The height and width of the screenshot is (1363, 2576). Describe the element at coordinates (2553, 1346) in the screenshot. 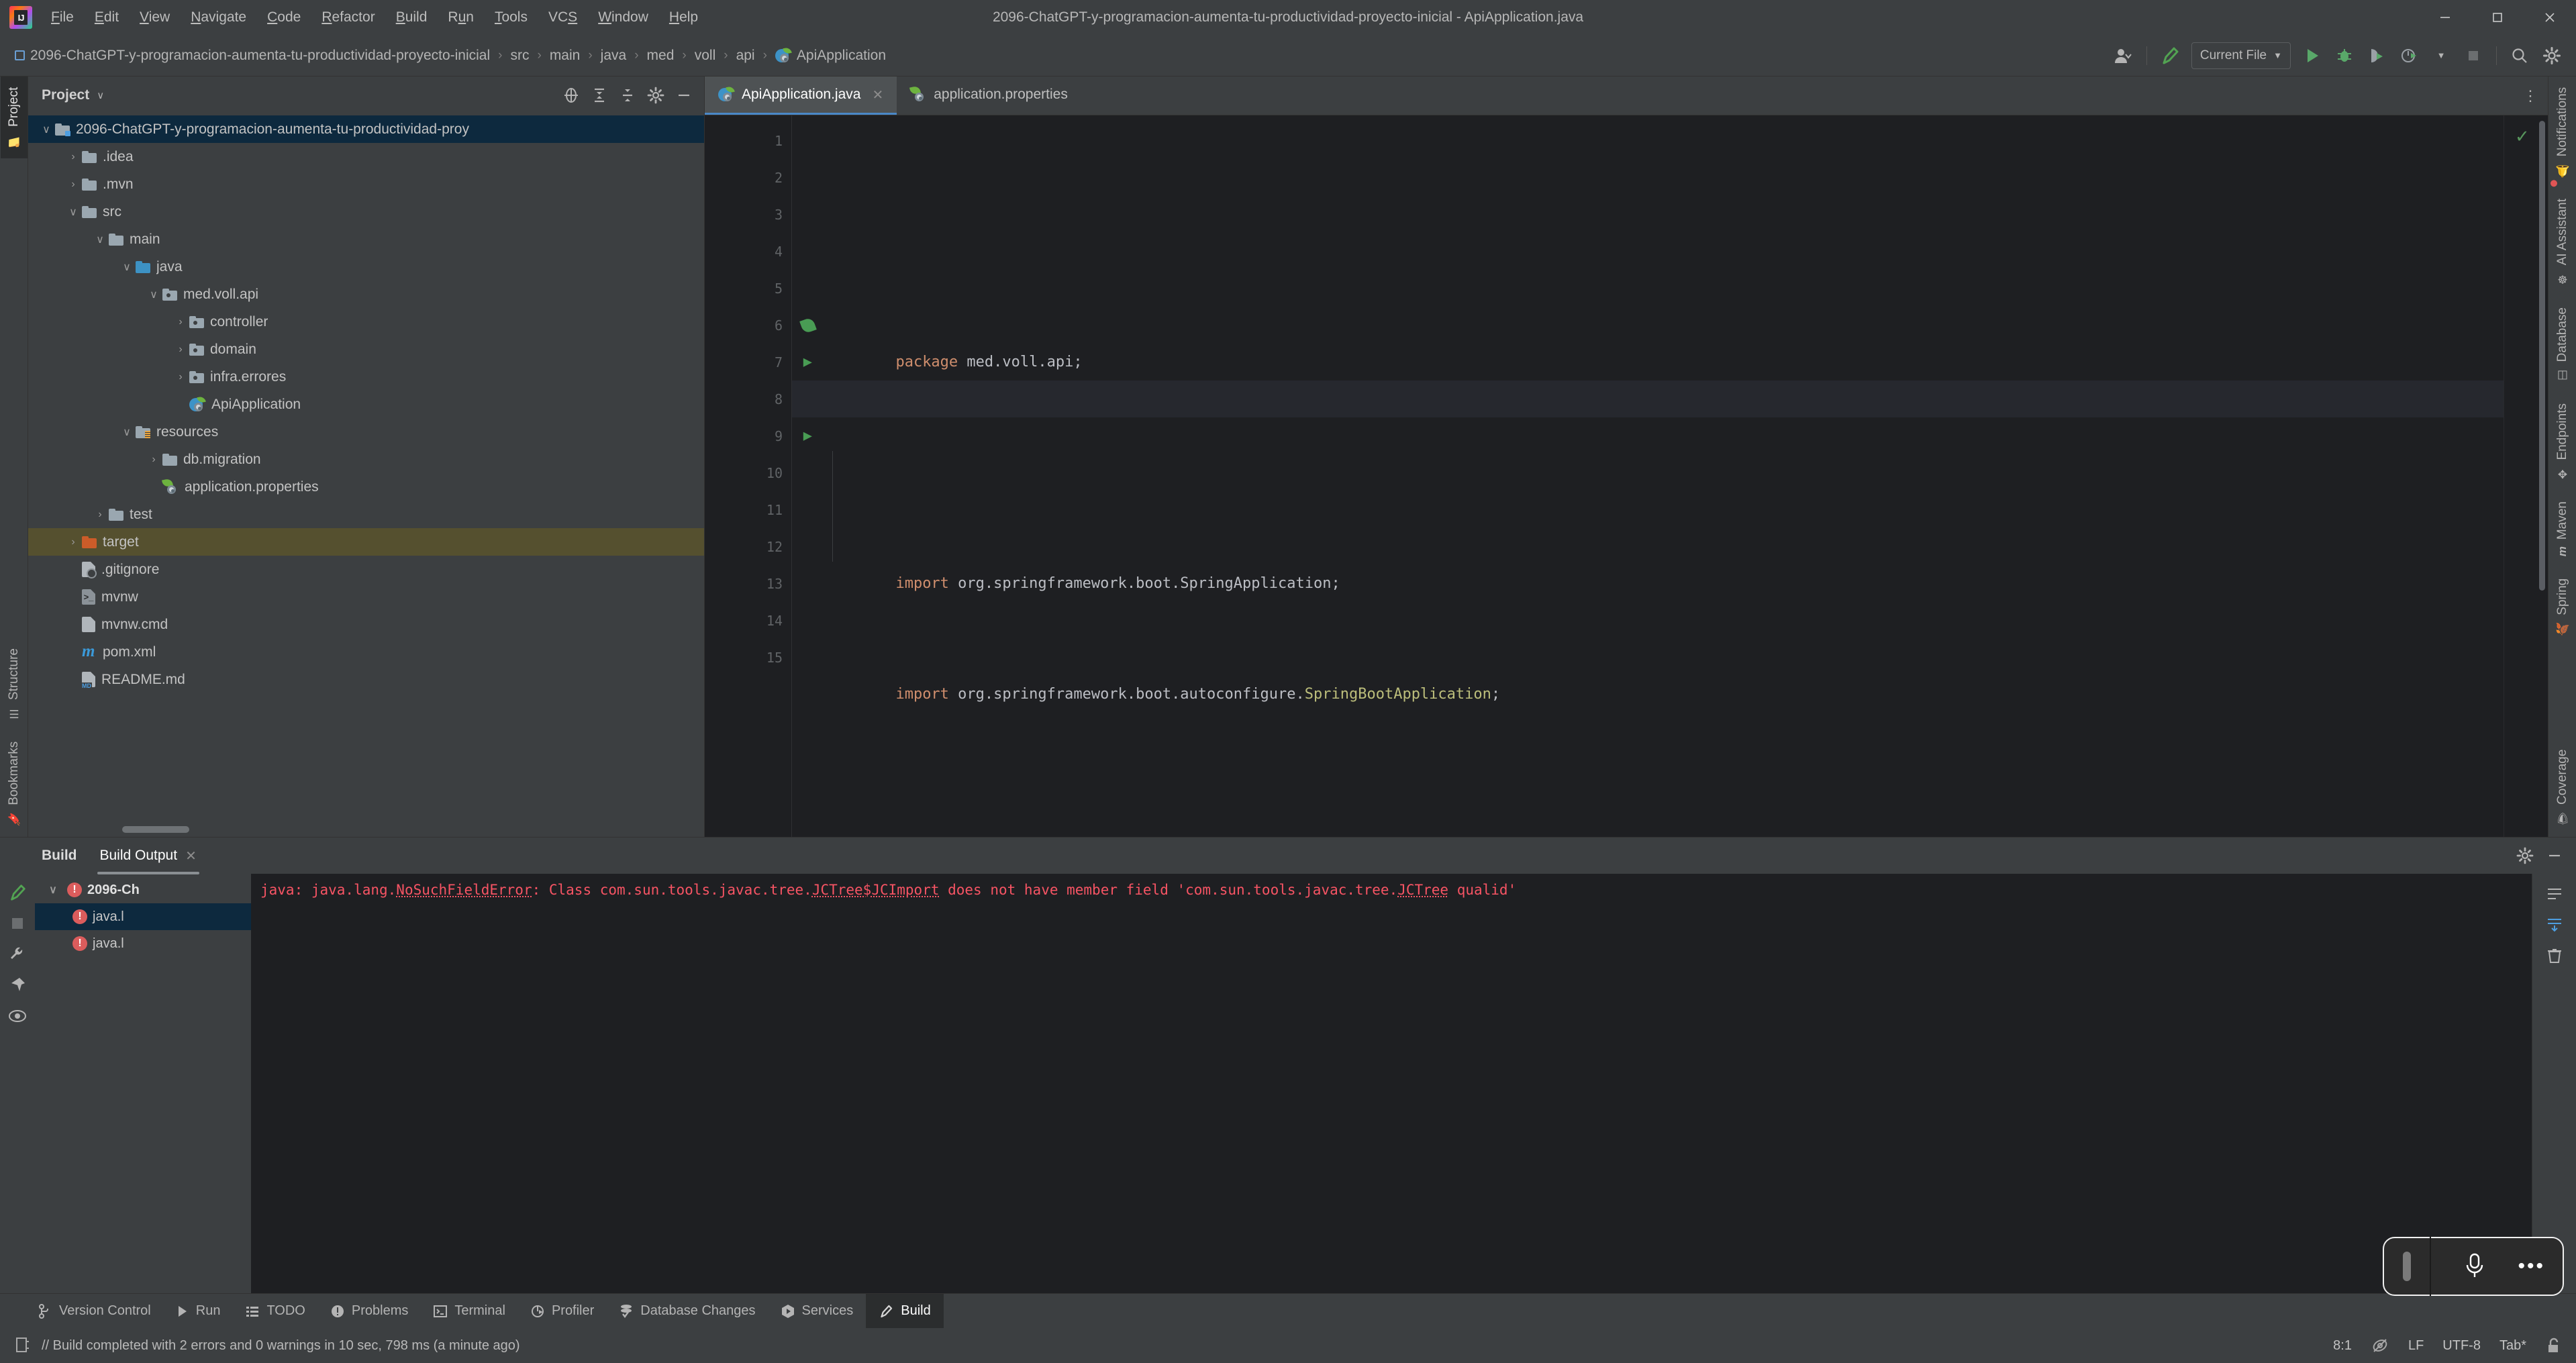

I see `lock-icon` at that location.